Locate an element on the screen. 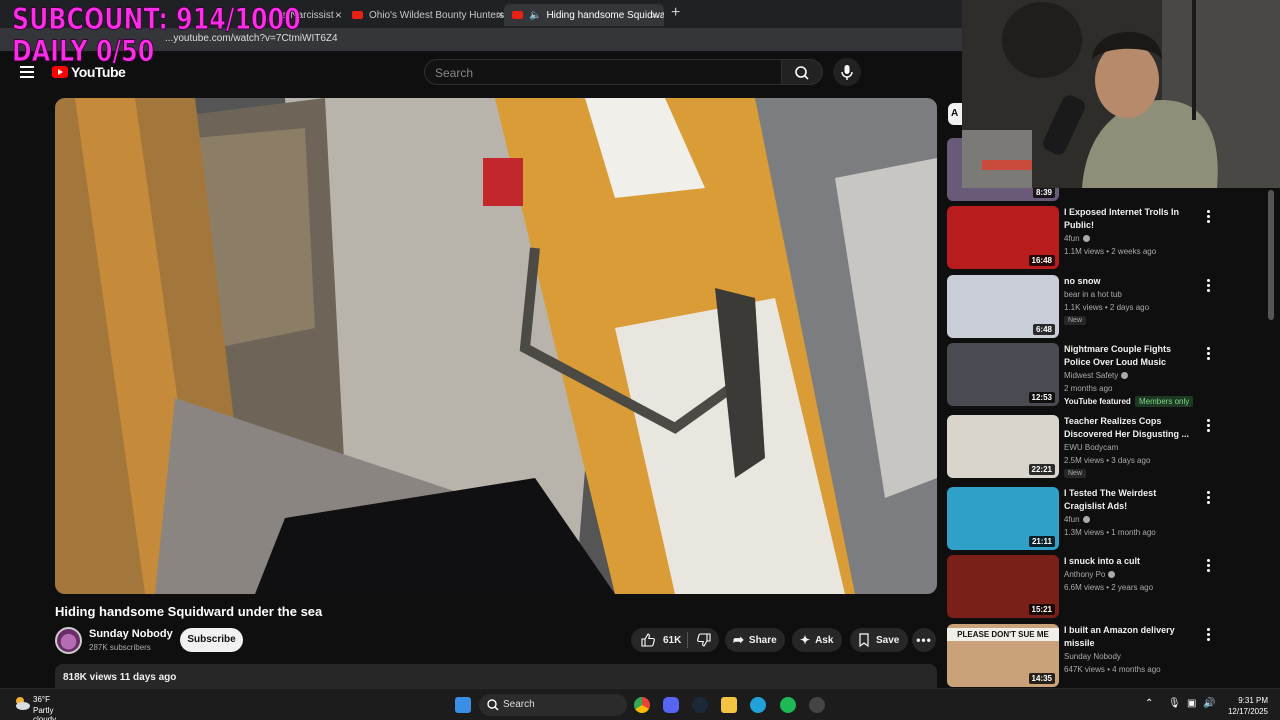 Image resolution: width=1280 pixels, height=720 pixels. recommended-channel-name: bear in a hot tub is located at coordinates (1093, 294).